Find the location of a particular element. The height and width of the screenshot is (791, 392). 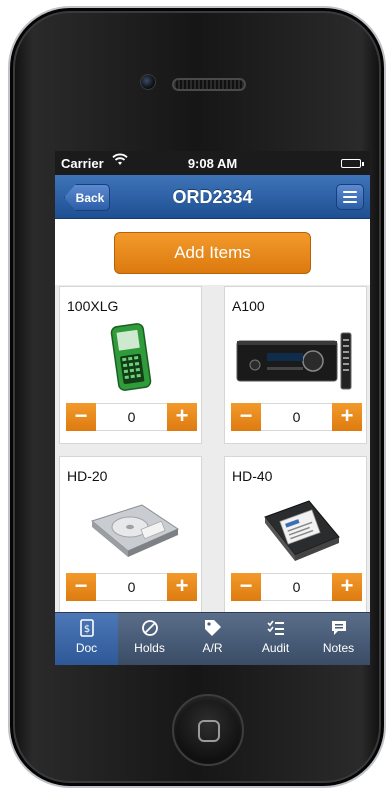

status-bar: Carrier 9:08 AM is located at coordinates (212, 163).